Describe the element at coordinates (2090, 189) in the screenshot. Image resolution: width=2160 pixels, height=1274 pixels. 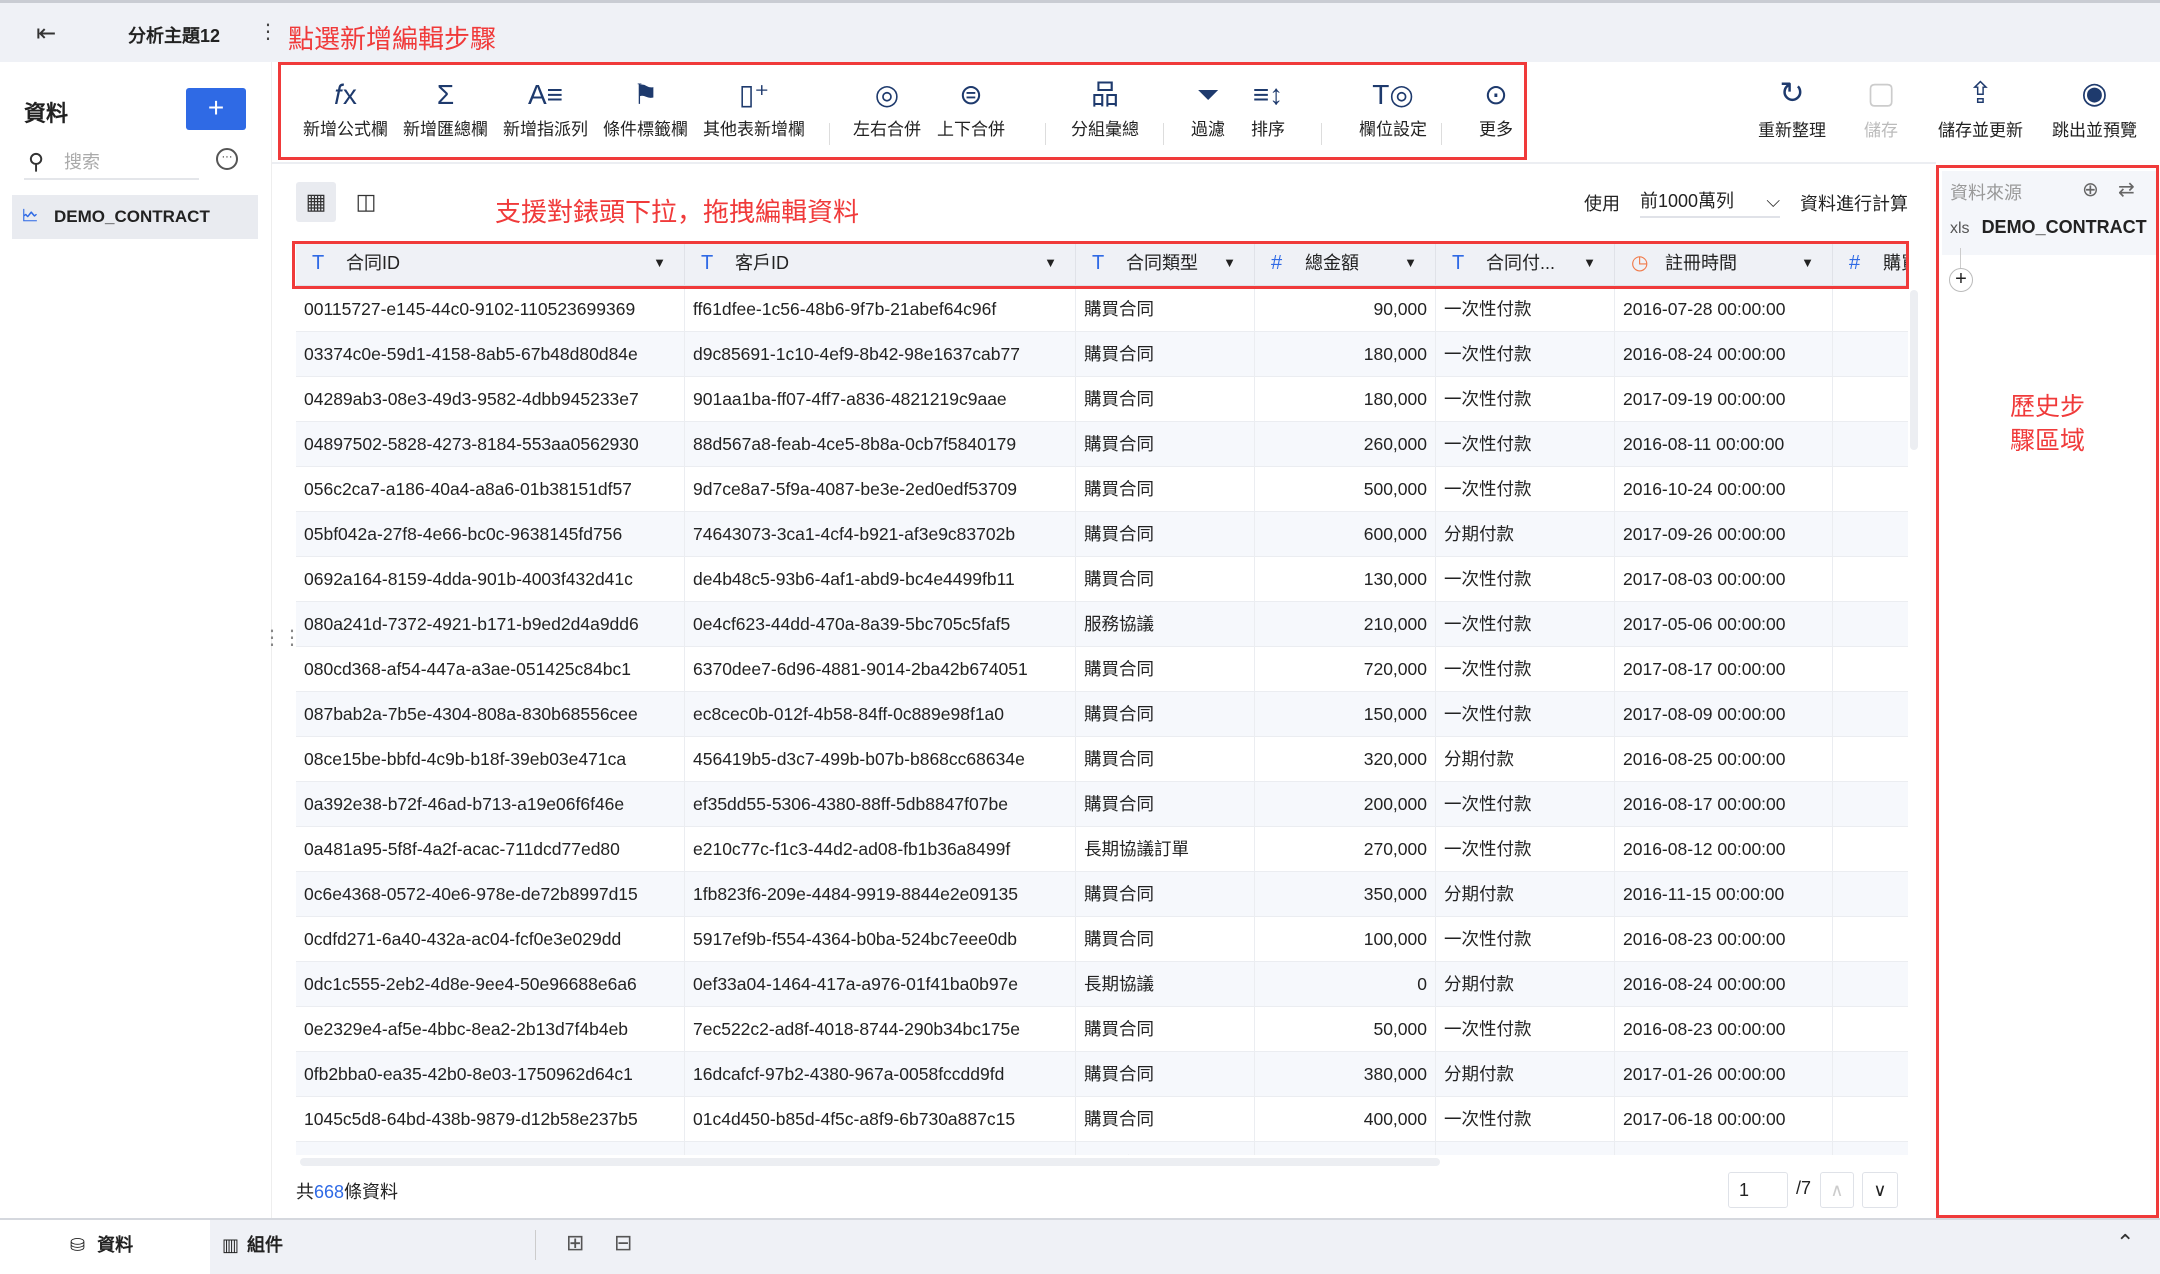
I see `upload-icon: ⊕` at that location.